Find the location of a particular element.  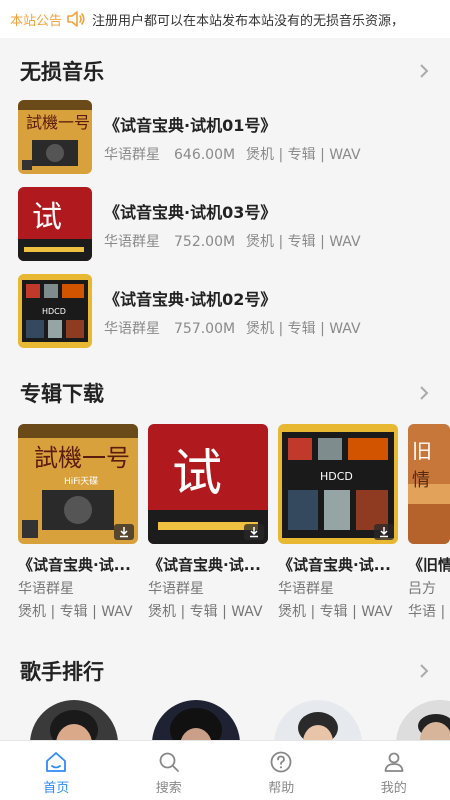

album-card: HDCD 《试音宝典·试... 华语群星 煲机 | 专辑 | WAV is located at coordinates (339, 522).